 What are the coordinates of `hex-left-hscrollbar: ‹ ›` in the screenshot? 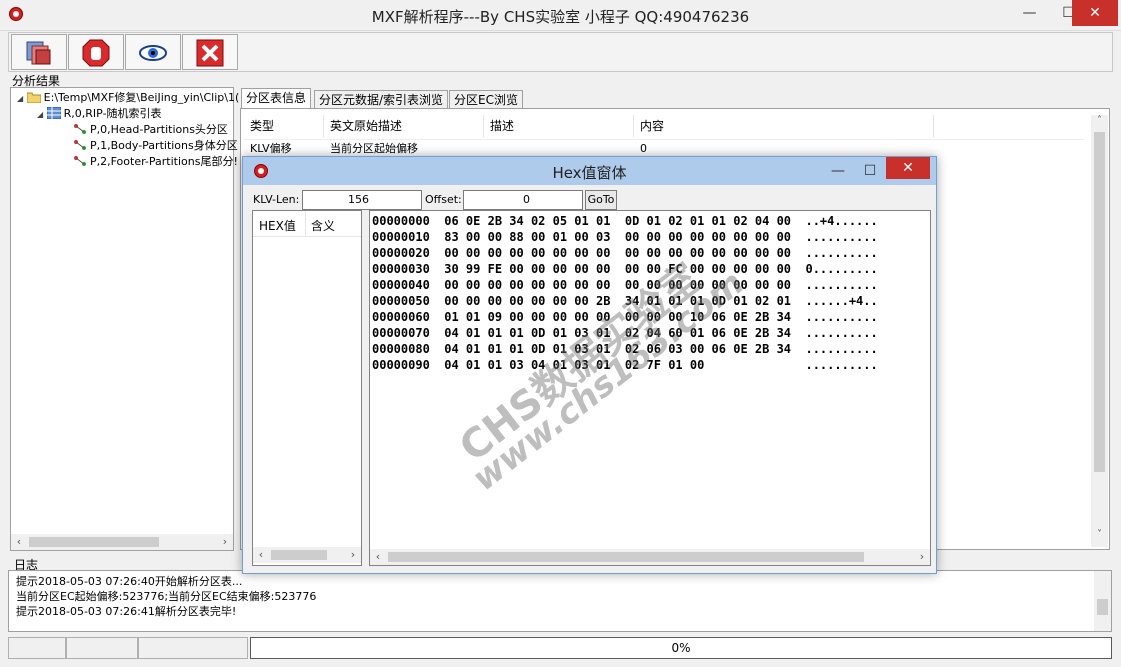 It's located at (307, 555).